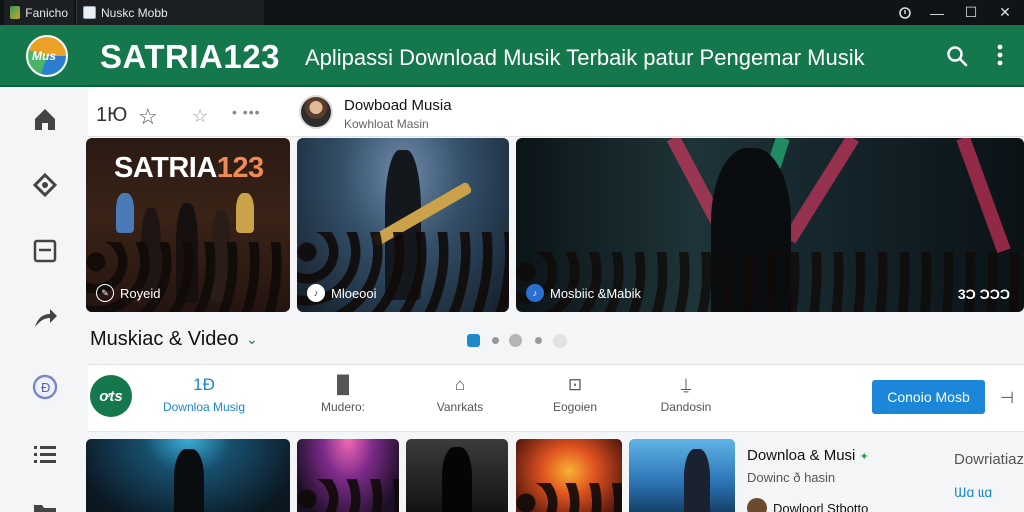 This screenshot has height=512, width=1024. I want to click on banner-title: SATRIA123, so click(189, 168).